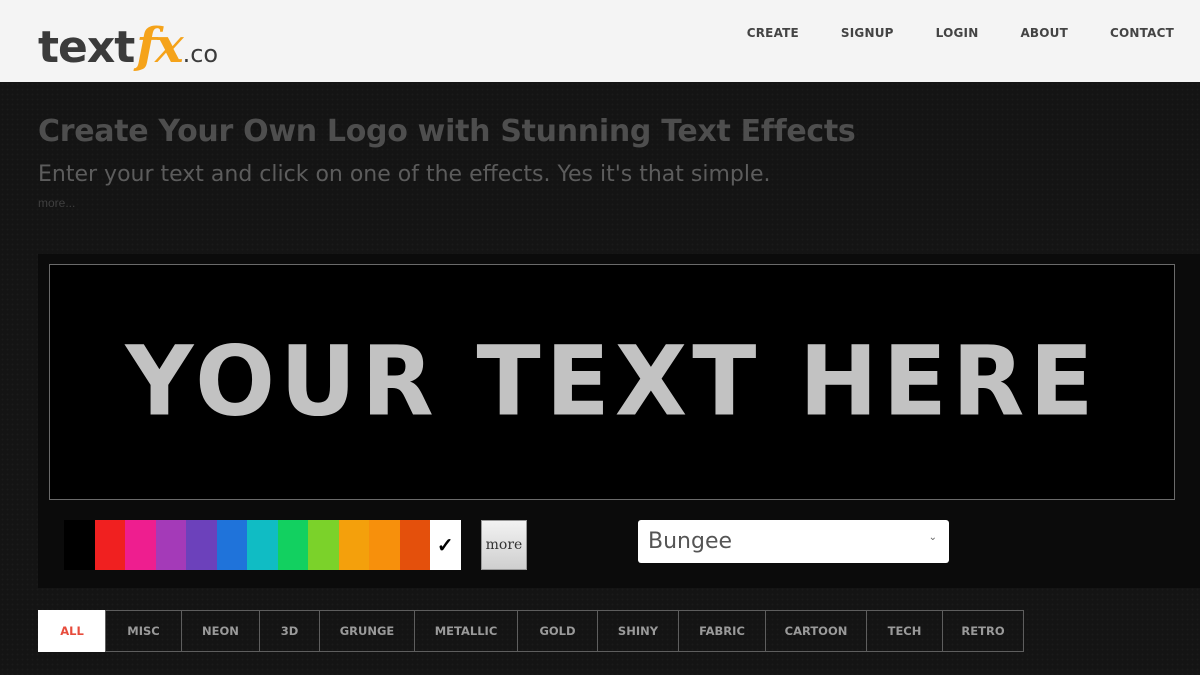  Describe the element at coordinates (638, 631) in the screenshot. I see `tab-shiny: SHINY` at that location.